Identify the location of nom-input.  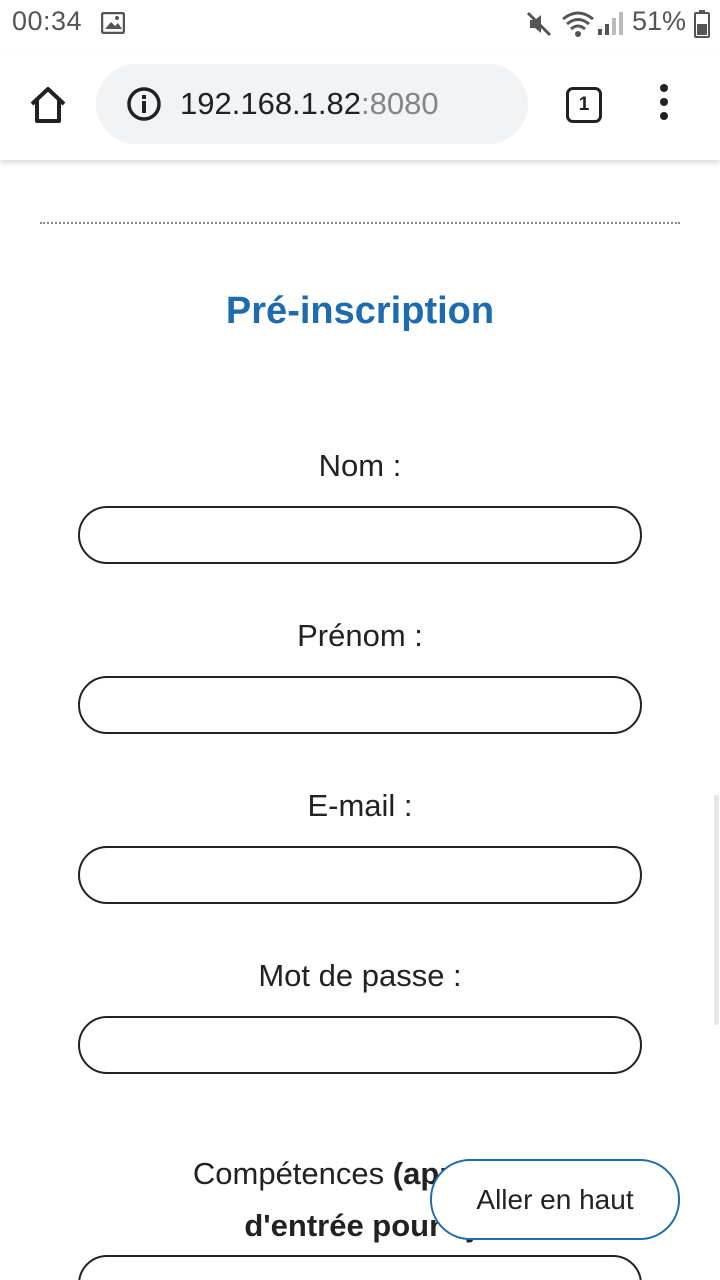
(360, 535).